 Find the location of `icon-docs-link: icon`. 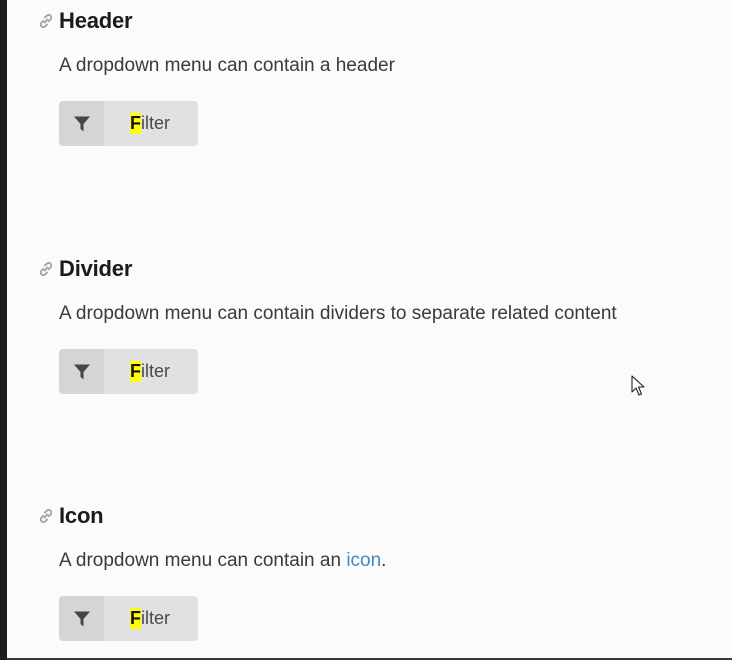

icon-docs-link: icon is located at coordinates (363, 560).